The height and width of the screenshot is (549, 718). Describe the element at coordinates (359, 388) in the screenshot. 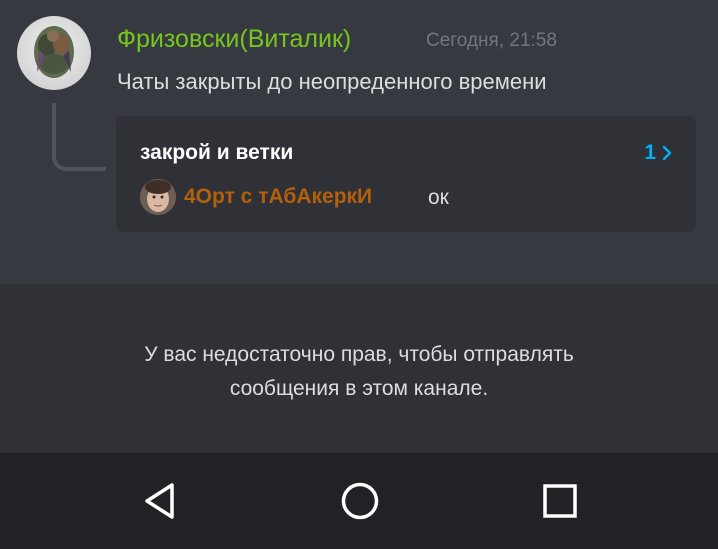

I see `permission-notice-line2: сообщения в этом канале.` at that location.